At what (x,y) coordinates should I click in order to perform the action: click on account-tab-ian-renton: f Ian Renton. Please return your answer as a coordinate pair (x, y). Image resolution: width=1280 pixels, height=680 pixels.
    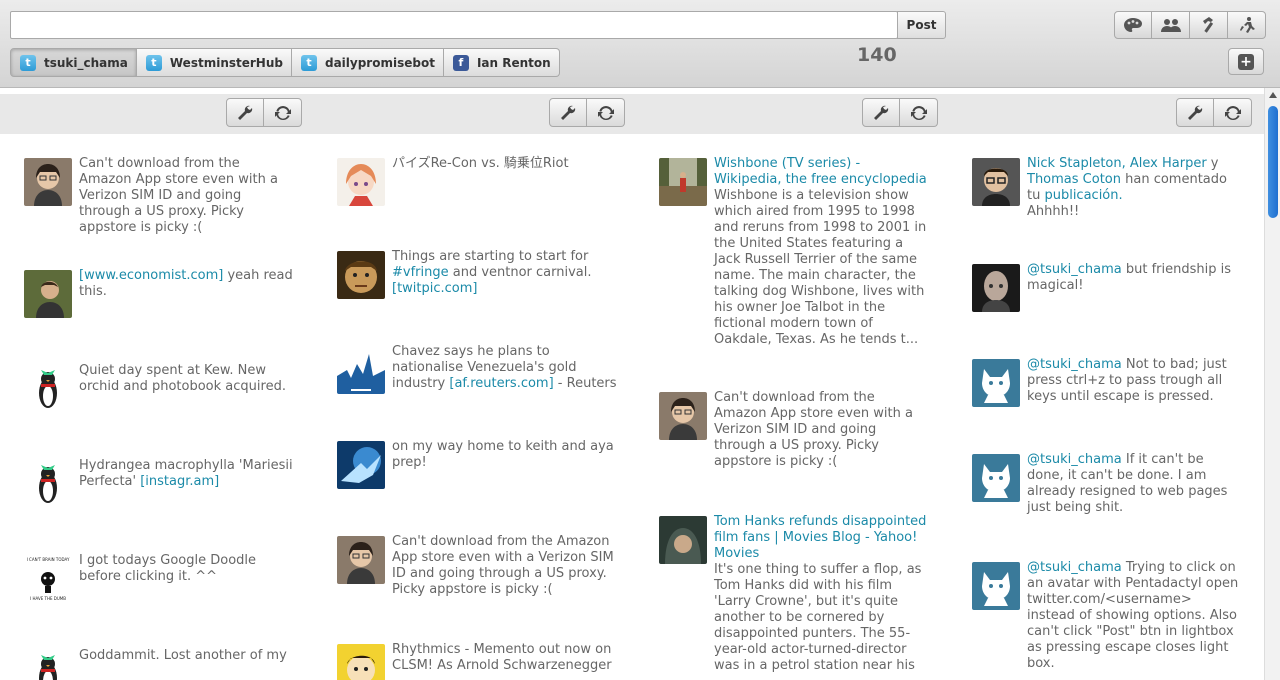
    Looking at the image, I should click on (501, 62).